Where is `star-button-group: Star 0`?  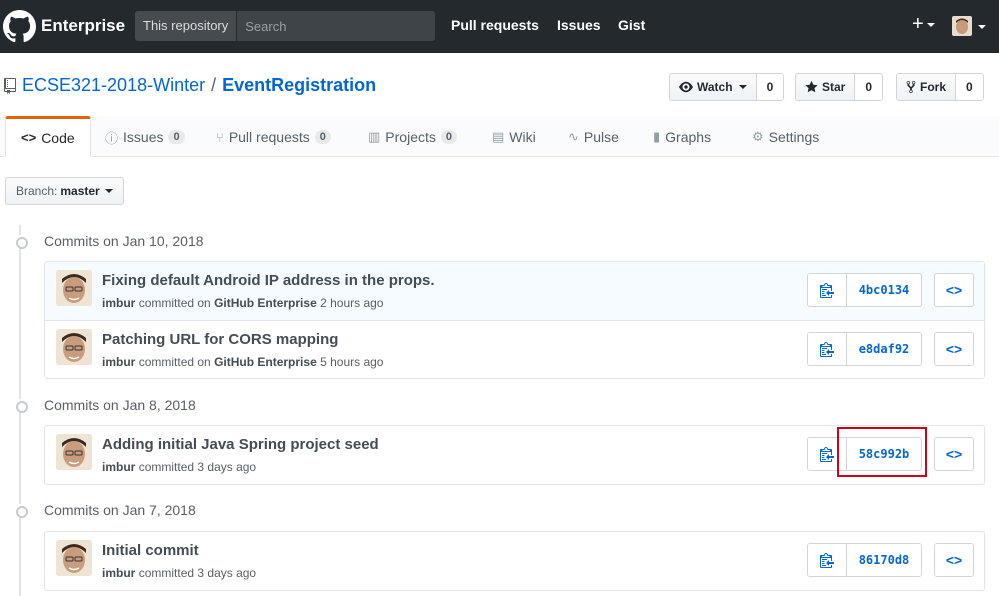 star-button-group: Star 0 is located at coordinates (839, 87).